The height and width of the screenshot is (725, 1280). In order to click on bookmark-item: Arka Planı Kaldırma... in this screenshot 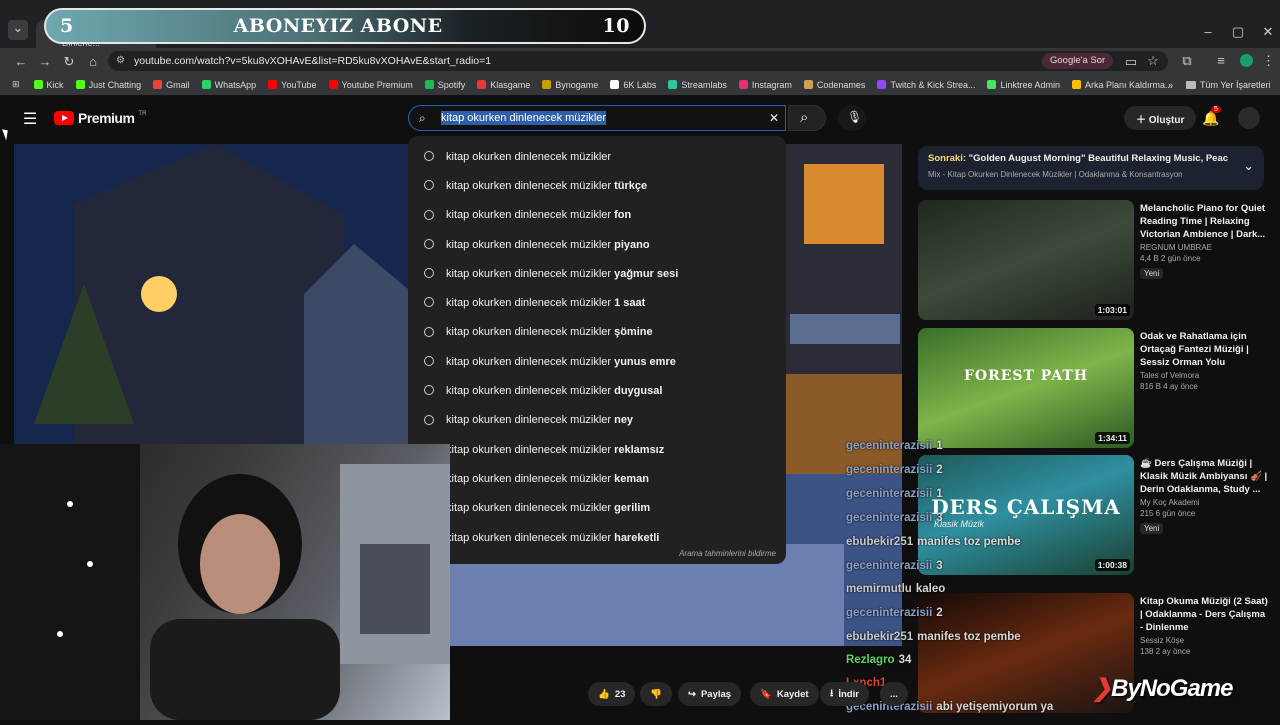, I will do `click(1122, 85)`.